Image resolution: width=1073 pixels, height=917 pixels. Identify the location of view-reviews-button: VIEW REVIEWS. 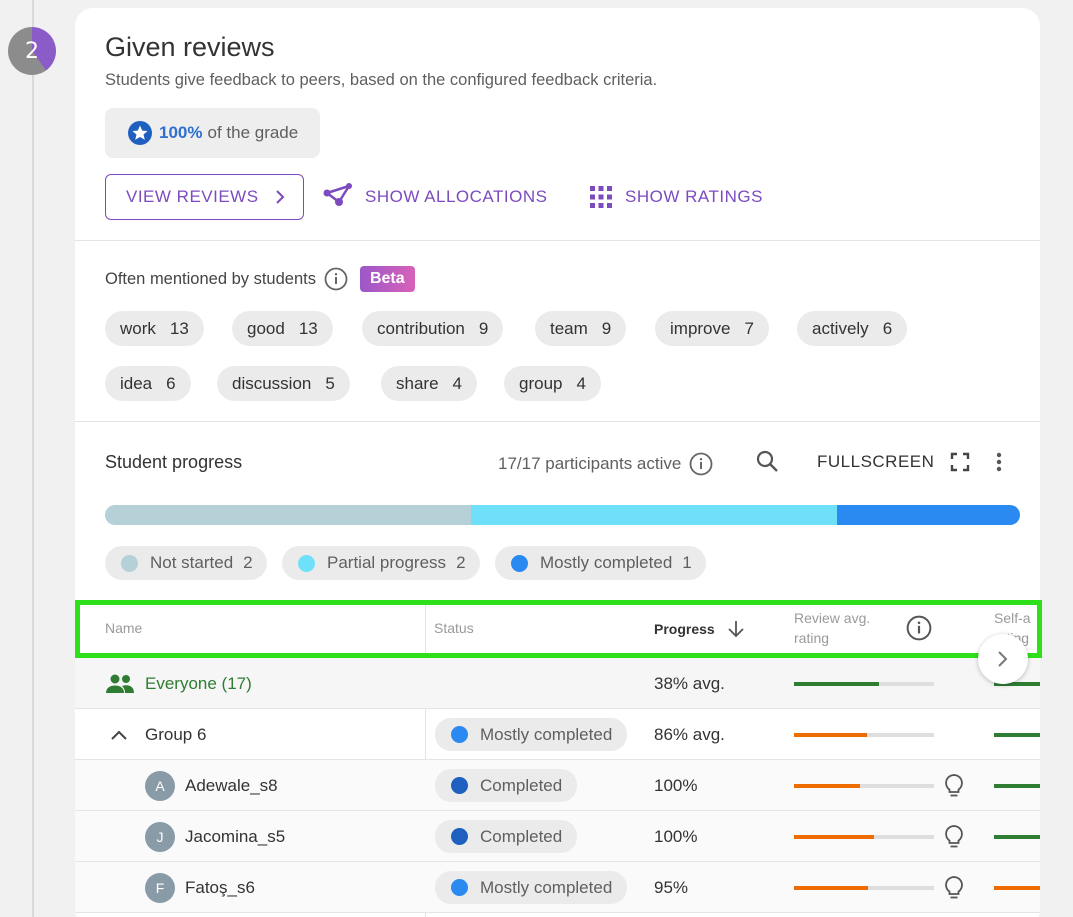
(204, 197).